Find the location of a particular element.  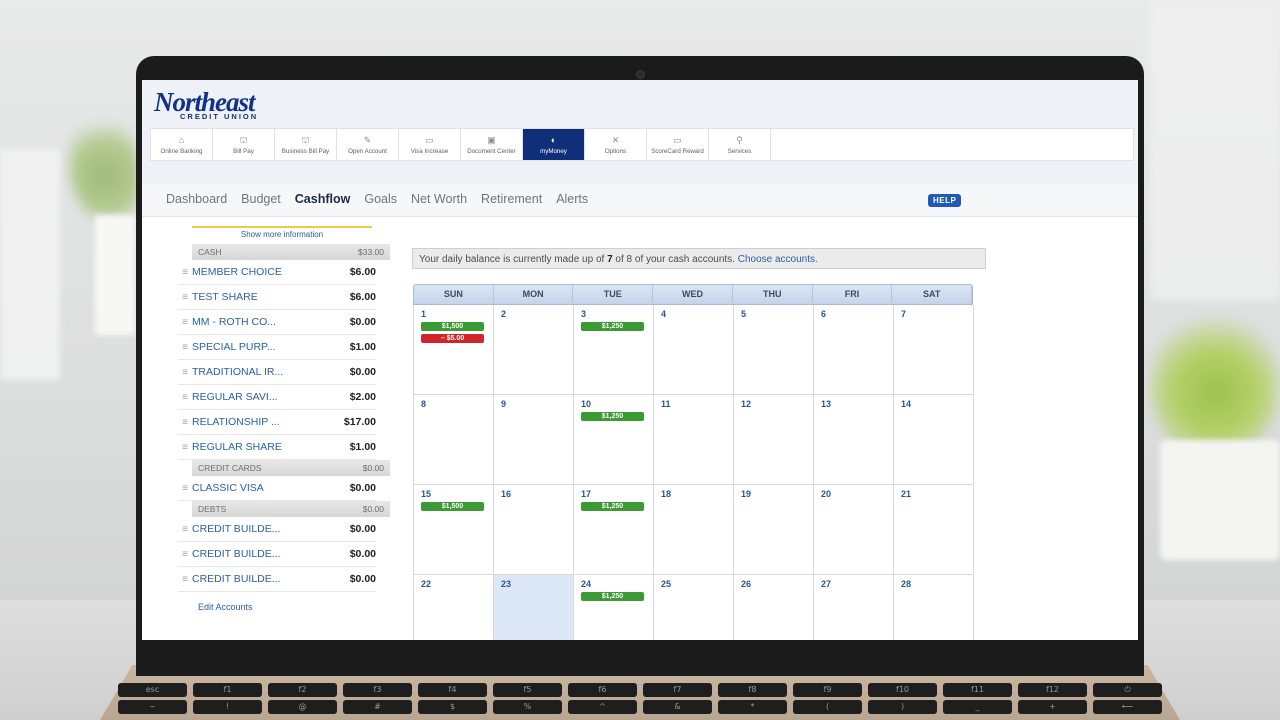

subnav-alerts: Alerts is located at coordinates (572, 199).